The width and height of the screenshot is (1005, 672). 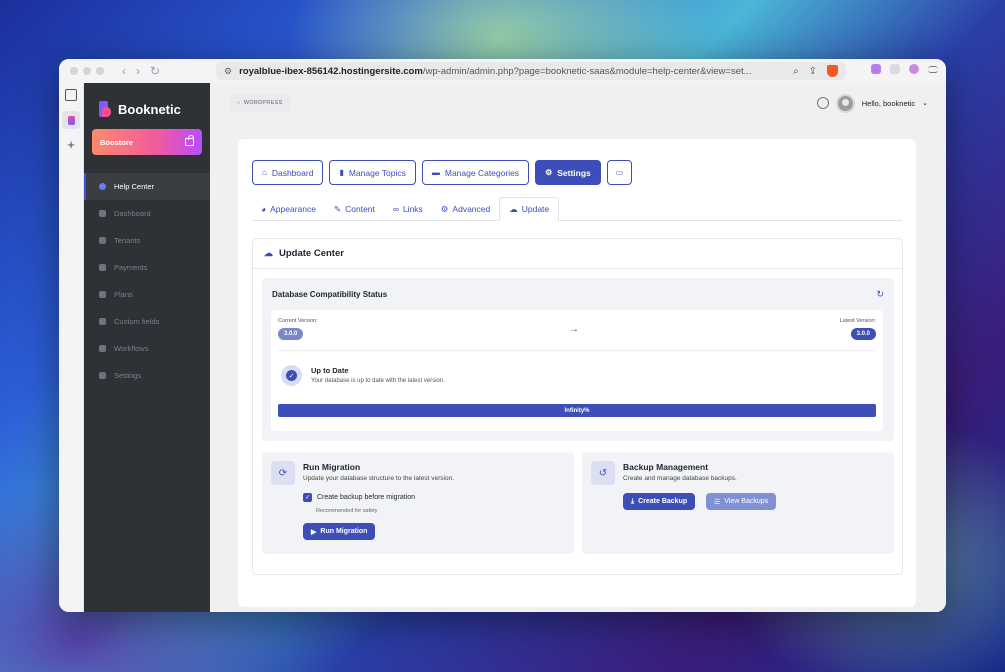 I want to click on top-bar: ‹ WORDPRESS Hello, booknetic ⌄, so click(x=578, y=103).